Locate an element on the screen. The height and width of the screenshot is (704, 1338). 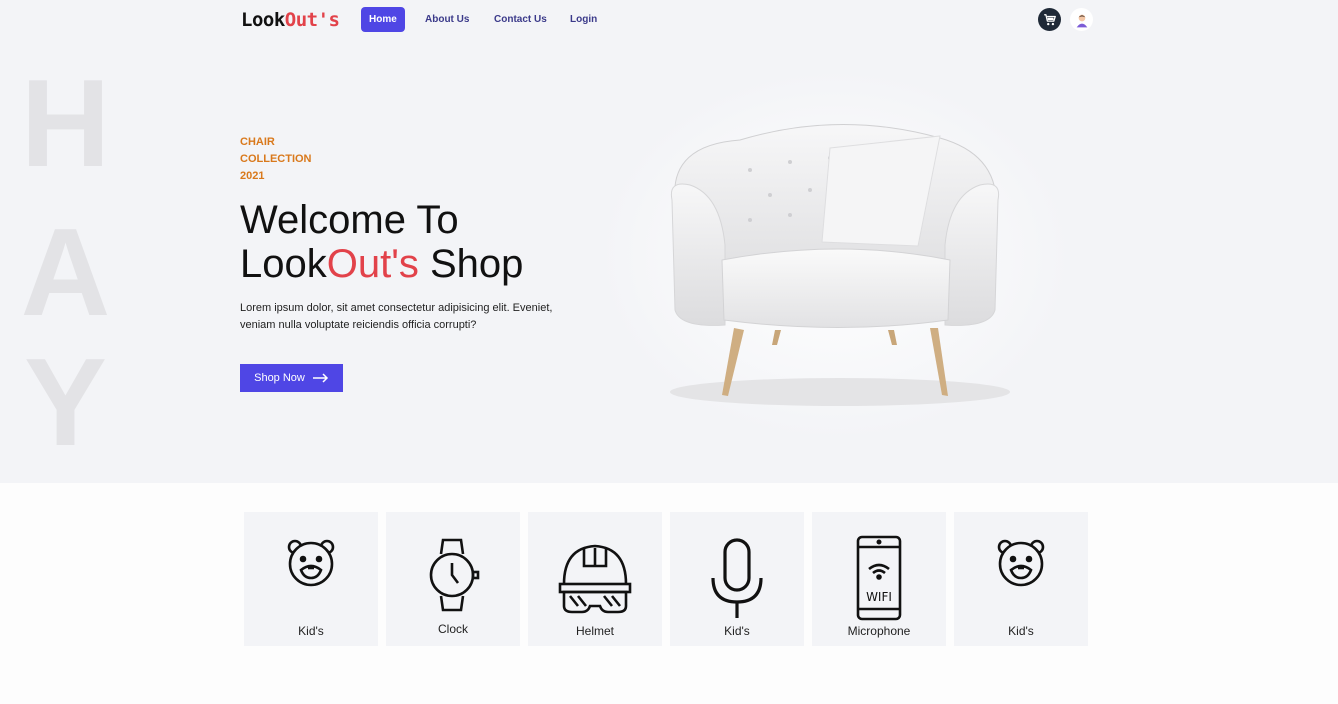
category-card: Helmet is located at coordinates (595, 579).